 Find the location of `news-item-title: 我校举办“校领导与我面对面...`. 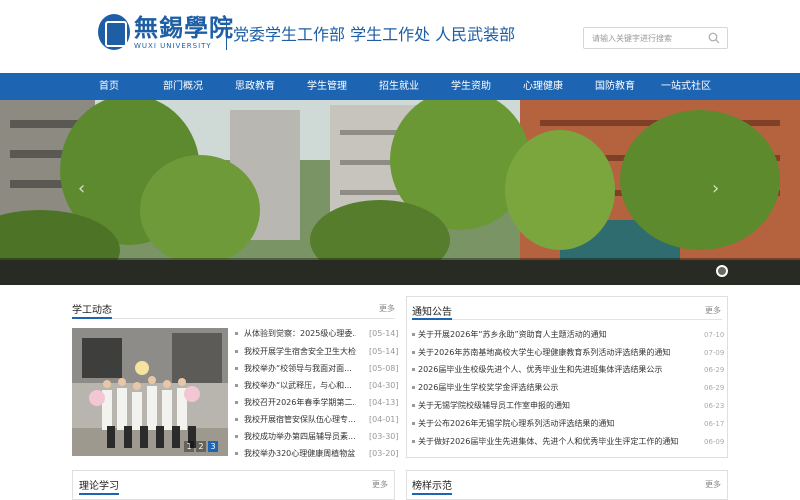

news-item-title: 我校举办“校领导与我面对面... is located at coordinates (300, 369).